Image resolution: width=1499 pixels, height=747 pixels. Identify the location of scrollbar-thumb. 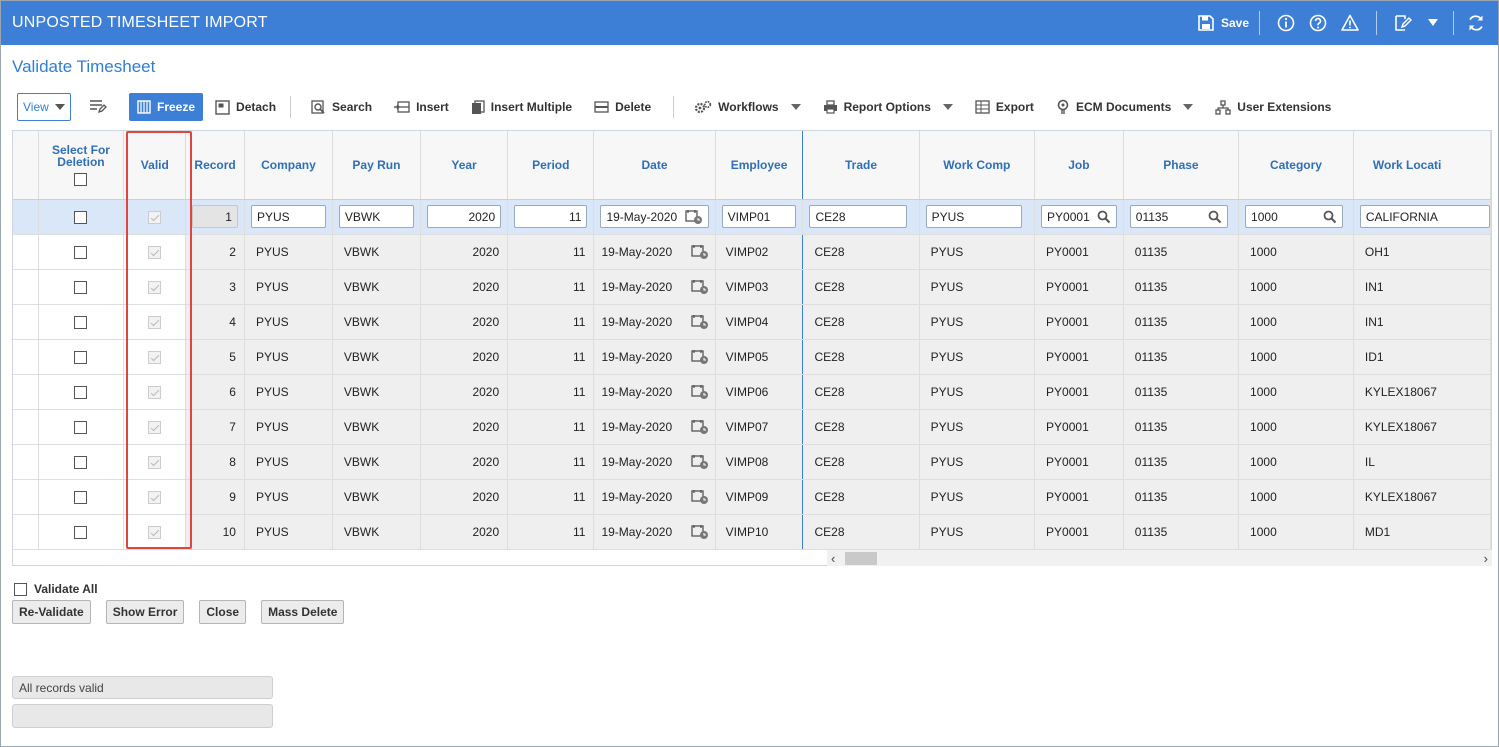
(861, 558).